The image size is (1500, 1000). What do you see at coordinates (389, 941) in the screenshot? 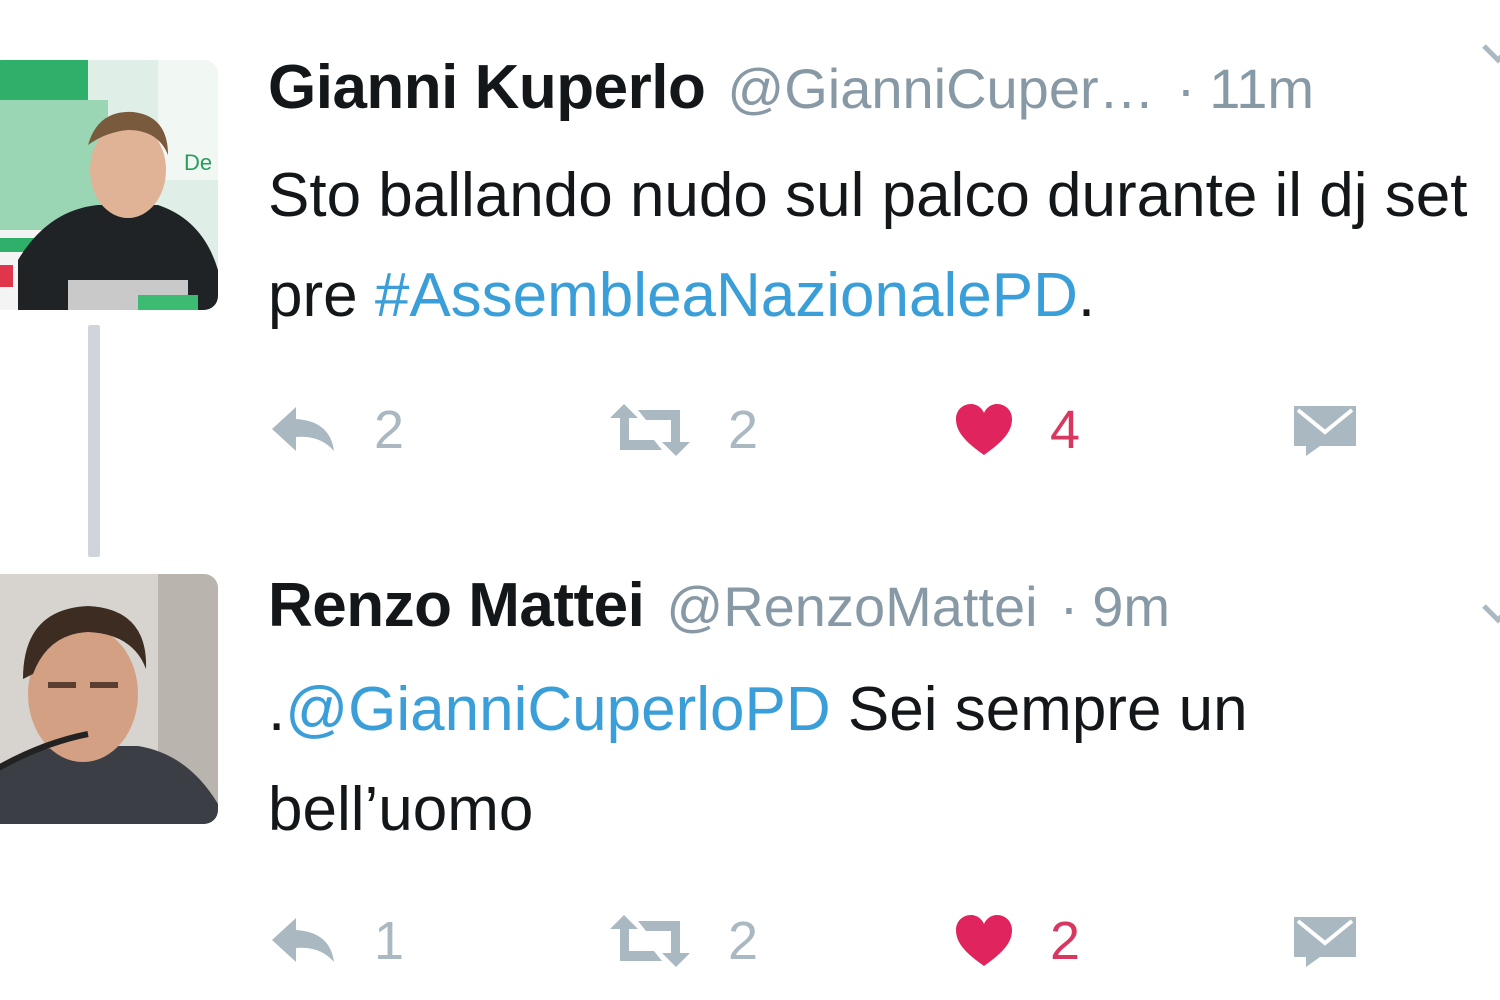
I see `reply-count: 1` at bounding box center [389, 941].